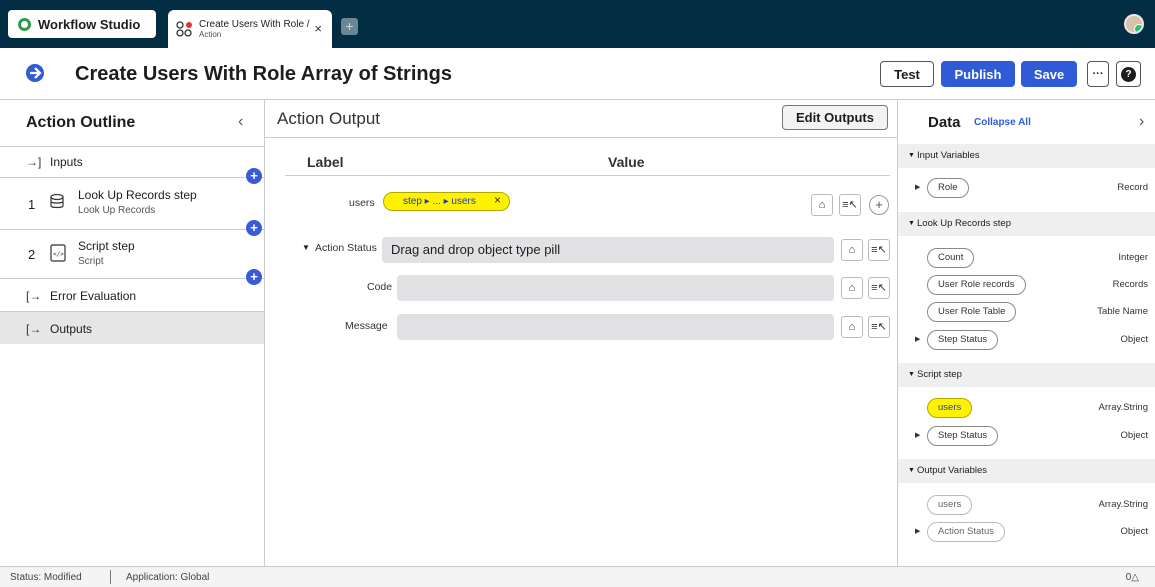  What do you see at coordinates (1026, 224) in the screenshot?
I see `section-look-up-records: ▼ Look Up Records step` at bounding box center [1026, 224].